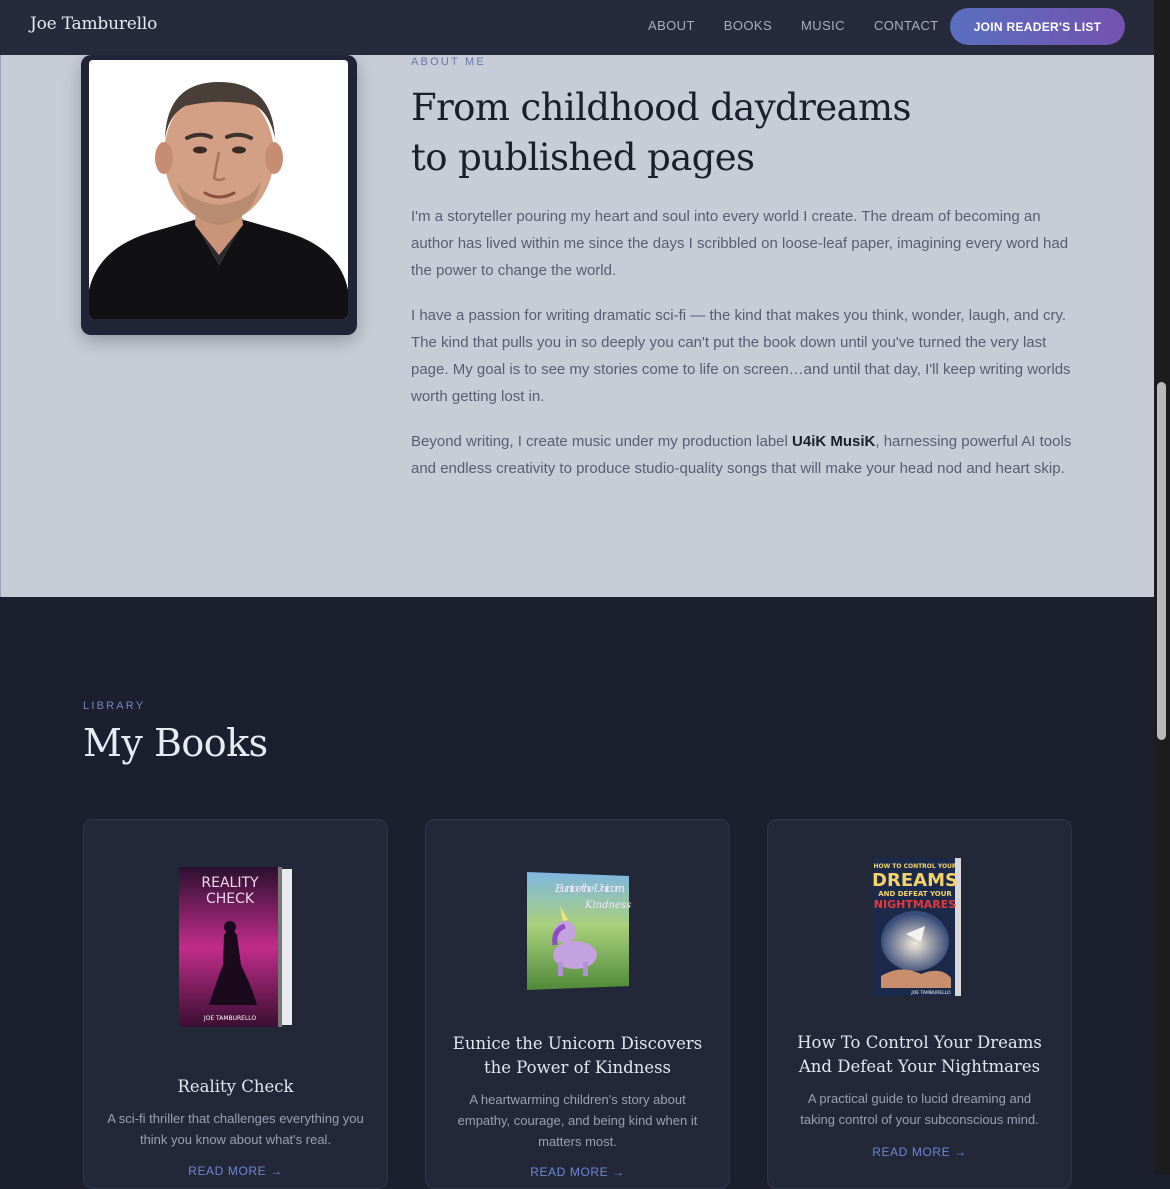  Describe the element at coordinates (175, 743) in the screenshot. I see `library-heading: My Books` at that location.